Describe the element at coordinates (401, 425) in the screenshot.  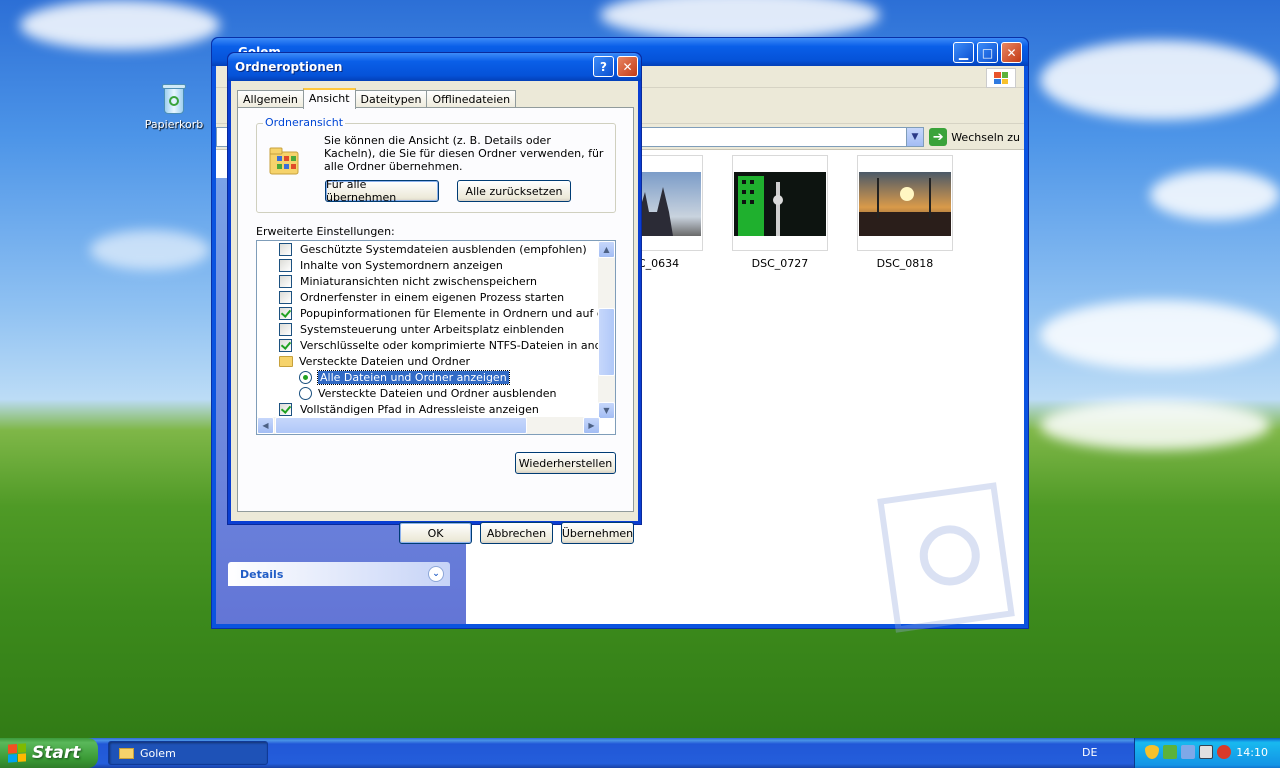
I see `hscroll-thumb` at that location.